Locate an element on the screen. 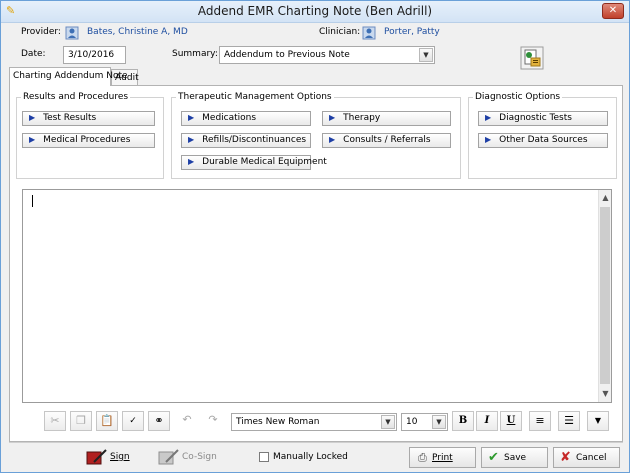 The image size is (630, 473). window-title: Addend EMR Charting Note (Ben Adrill) is located at coordinates (315, 11).